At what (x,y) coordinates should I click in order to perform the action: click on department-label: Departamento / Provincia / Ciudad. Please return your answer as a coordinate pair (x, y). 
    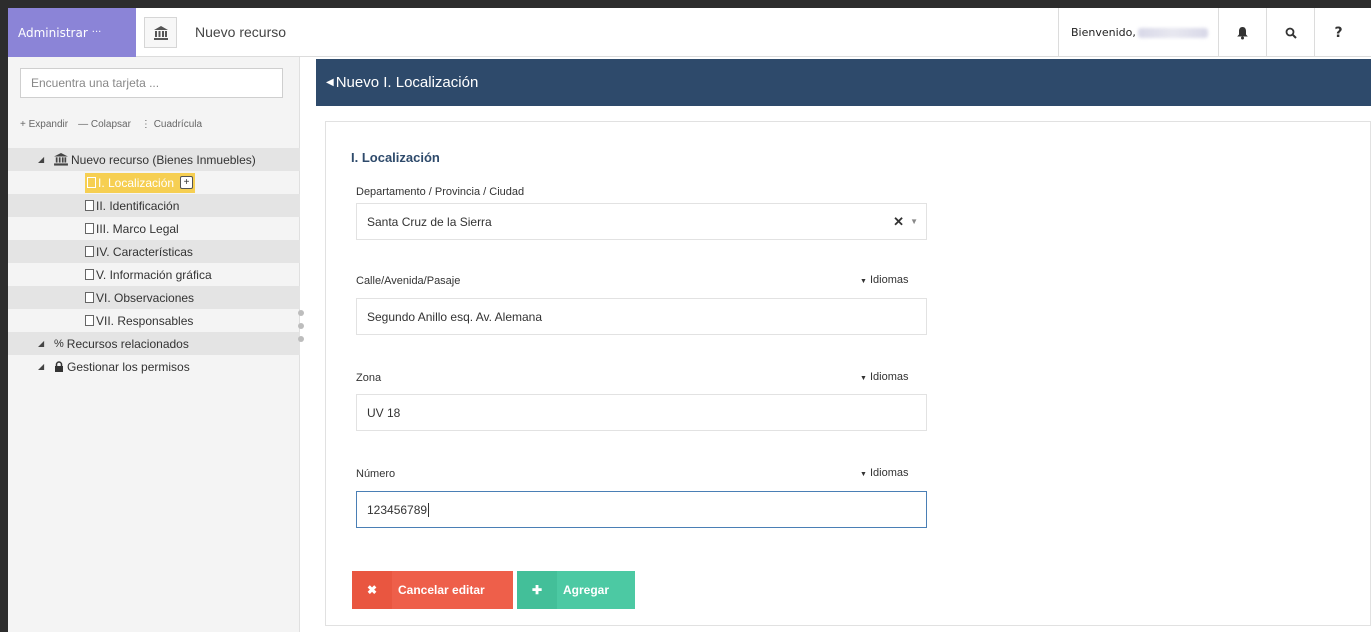
    Looking at the image, I should click on (440, 192).